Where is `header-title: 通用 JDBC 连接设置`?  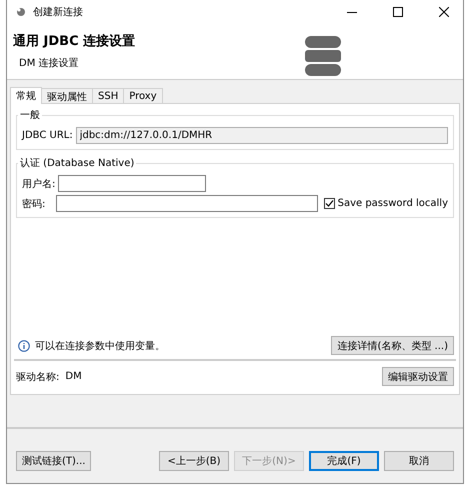
header-title: 通用 JDBC 连接设置 is located at coordinates (74, 41).